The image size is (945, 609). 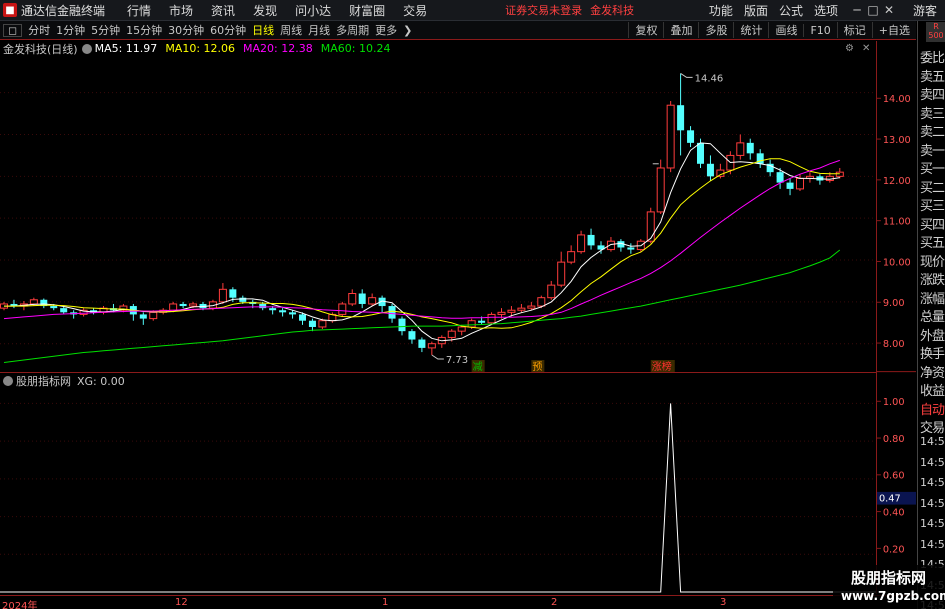 What do you see at coordinates (86, 48) in the screenshot?
I see `indicator-dropdown-icon` at bounding box center [86, 48].